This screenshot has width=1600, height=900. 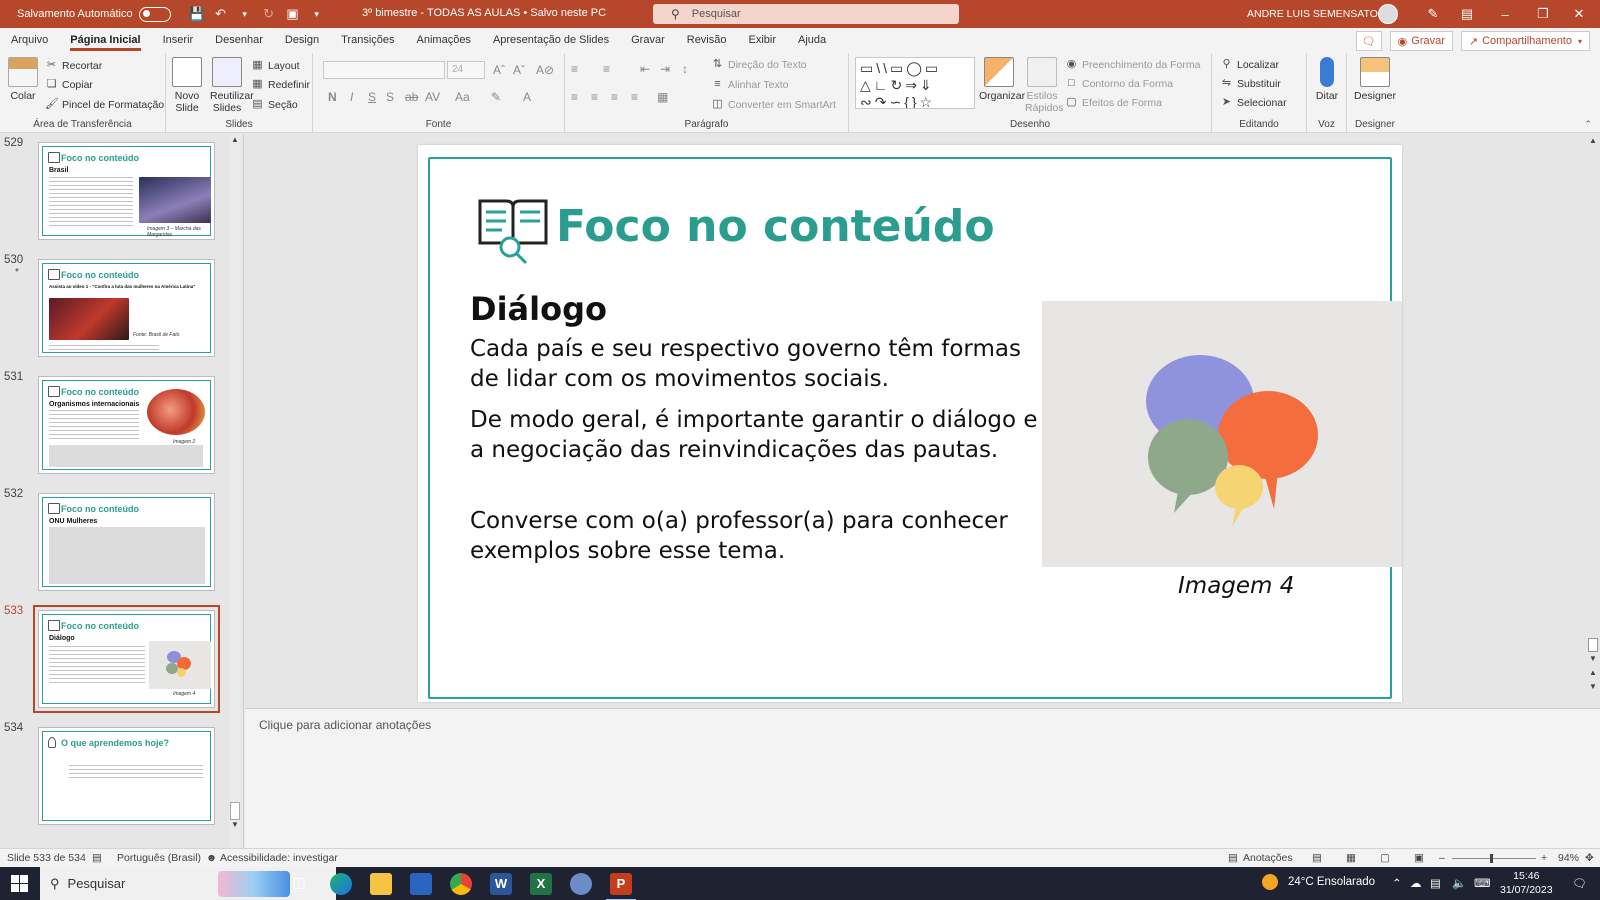 What do you see at coordinates (1435, 883) in the screenshot?
I see `network-icon: ▤` at bounding box center [1435, 883].